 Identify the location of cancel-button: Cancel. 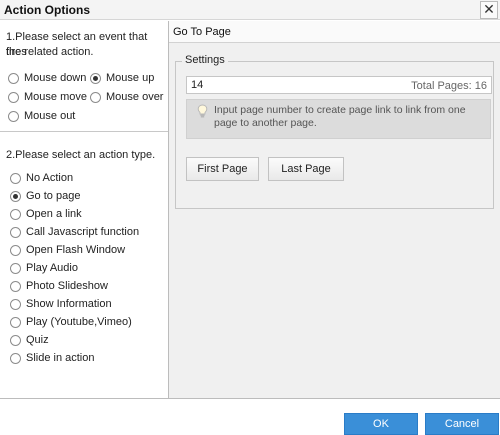
(462, 424).